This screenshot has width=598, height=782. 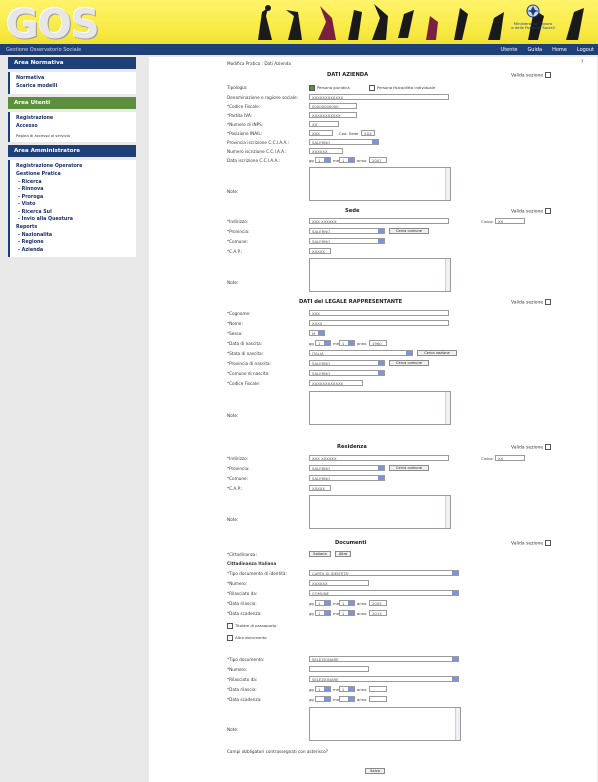 I want to click on valida-sezione-azienda: Valida sezione, so click(x=531, y=75).